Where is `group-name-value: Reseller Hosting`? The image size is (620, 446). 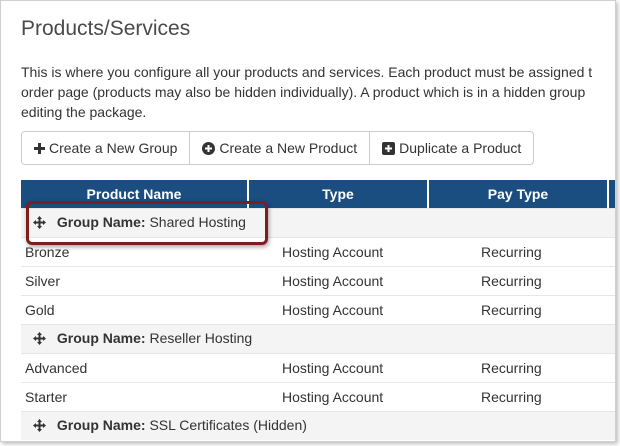
group-name-value: Reseller Hosting is located at coordinates (201, 338).